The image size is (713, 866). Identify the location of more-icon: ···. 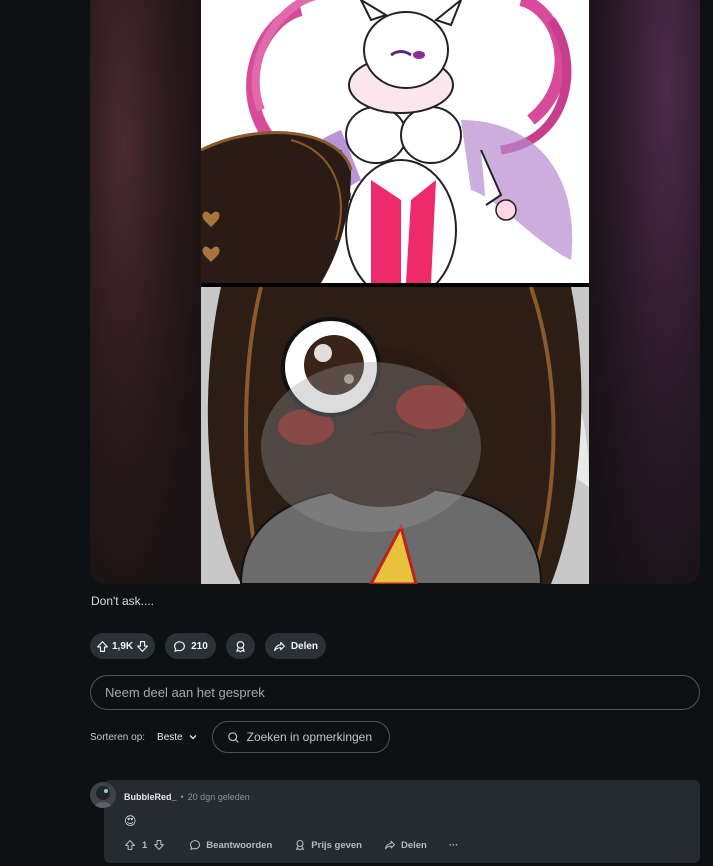
(453, 845).